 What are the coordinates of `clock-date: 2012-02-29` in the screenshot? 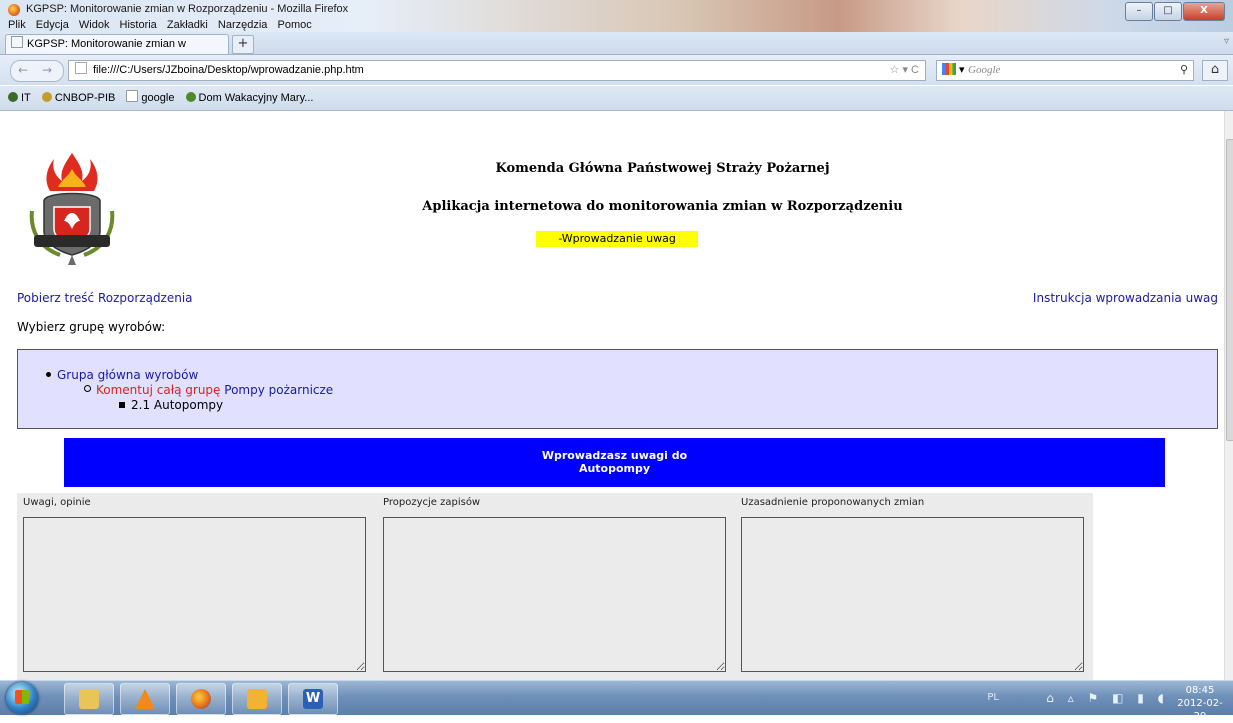 It's located at (1200, 710).